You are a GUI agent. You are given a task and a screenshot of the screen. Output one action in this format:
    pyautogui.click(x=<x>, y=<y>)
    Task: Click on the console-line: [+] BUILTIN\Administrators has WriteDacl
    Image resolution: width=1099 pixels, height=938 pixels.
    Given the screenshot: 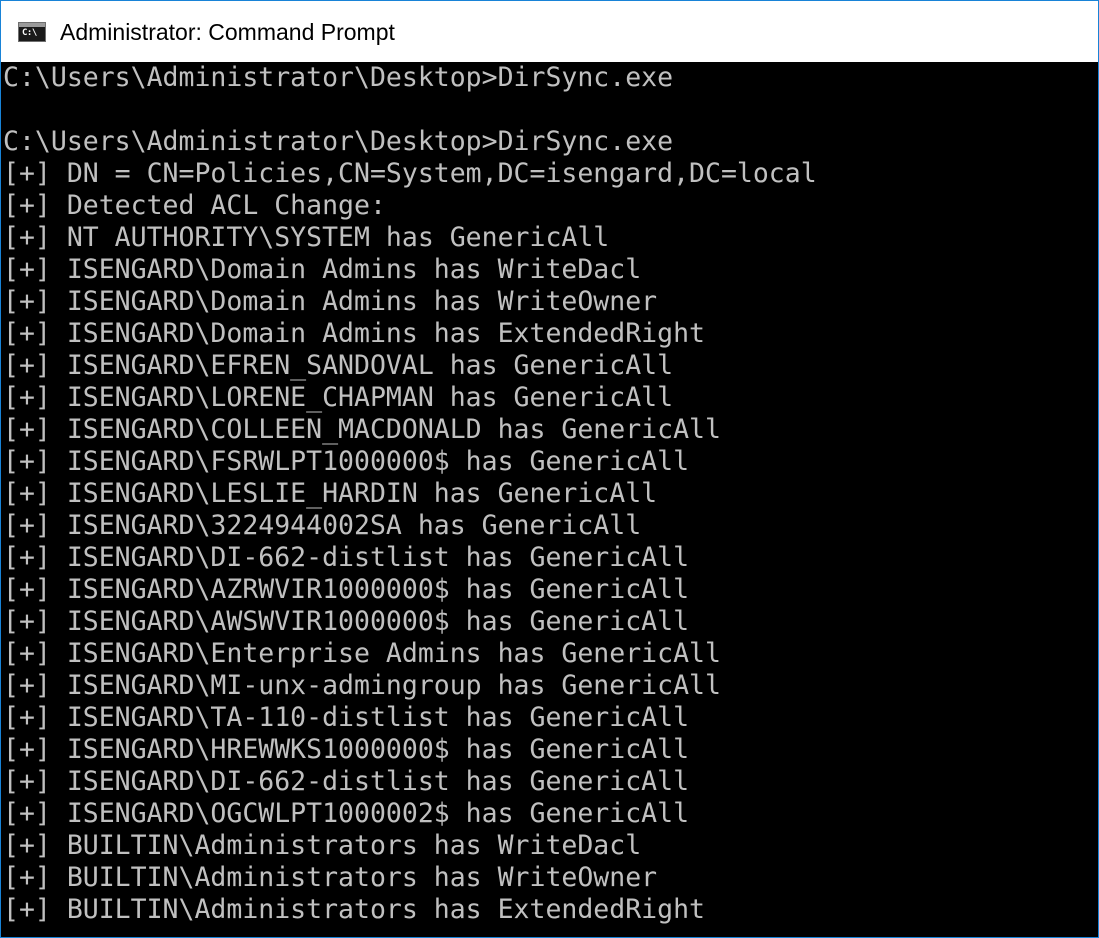 What is the action you would take?
    pyautogui.click(x=322, y=845)
    